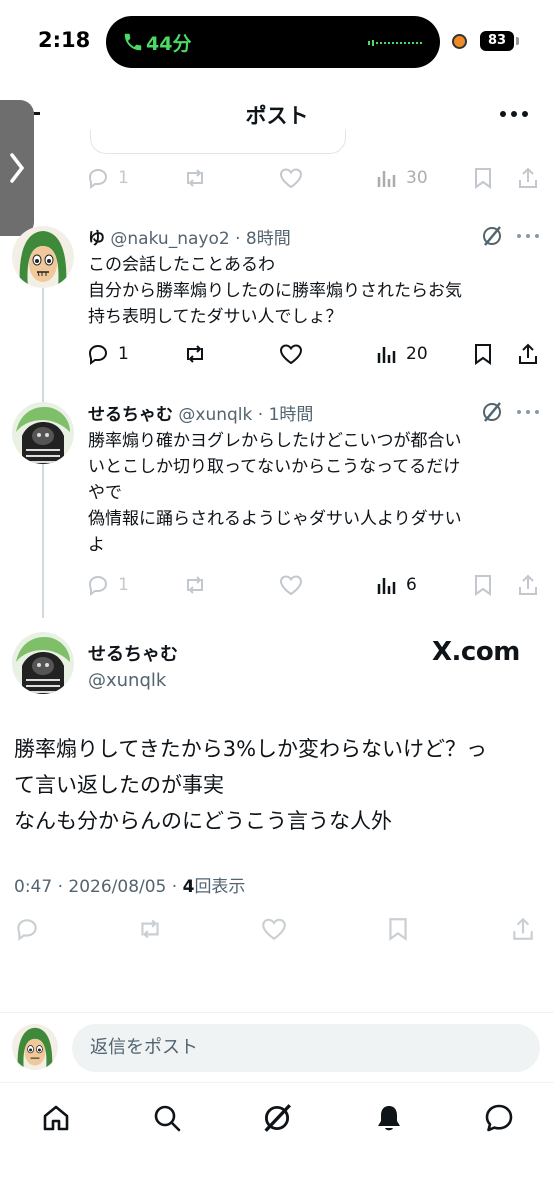  What do you see at coordinates (402, 178) in the screenshot?
I see `views-button: 30` at bounding box center [402, 178].